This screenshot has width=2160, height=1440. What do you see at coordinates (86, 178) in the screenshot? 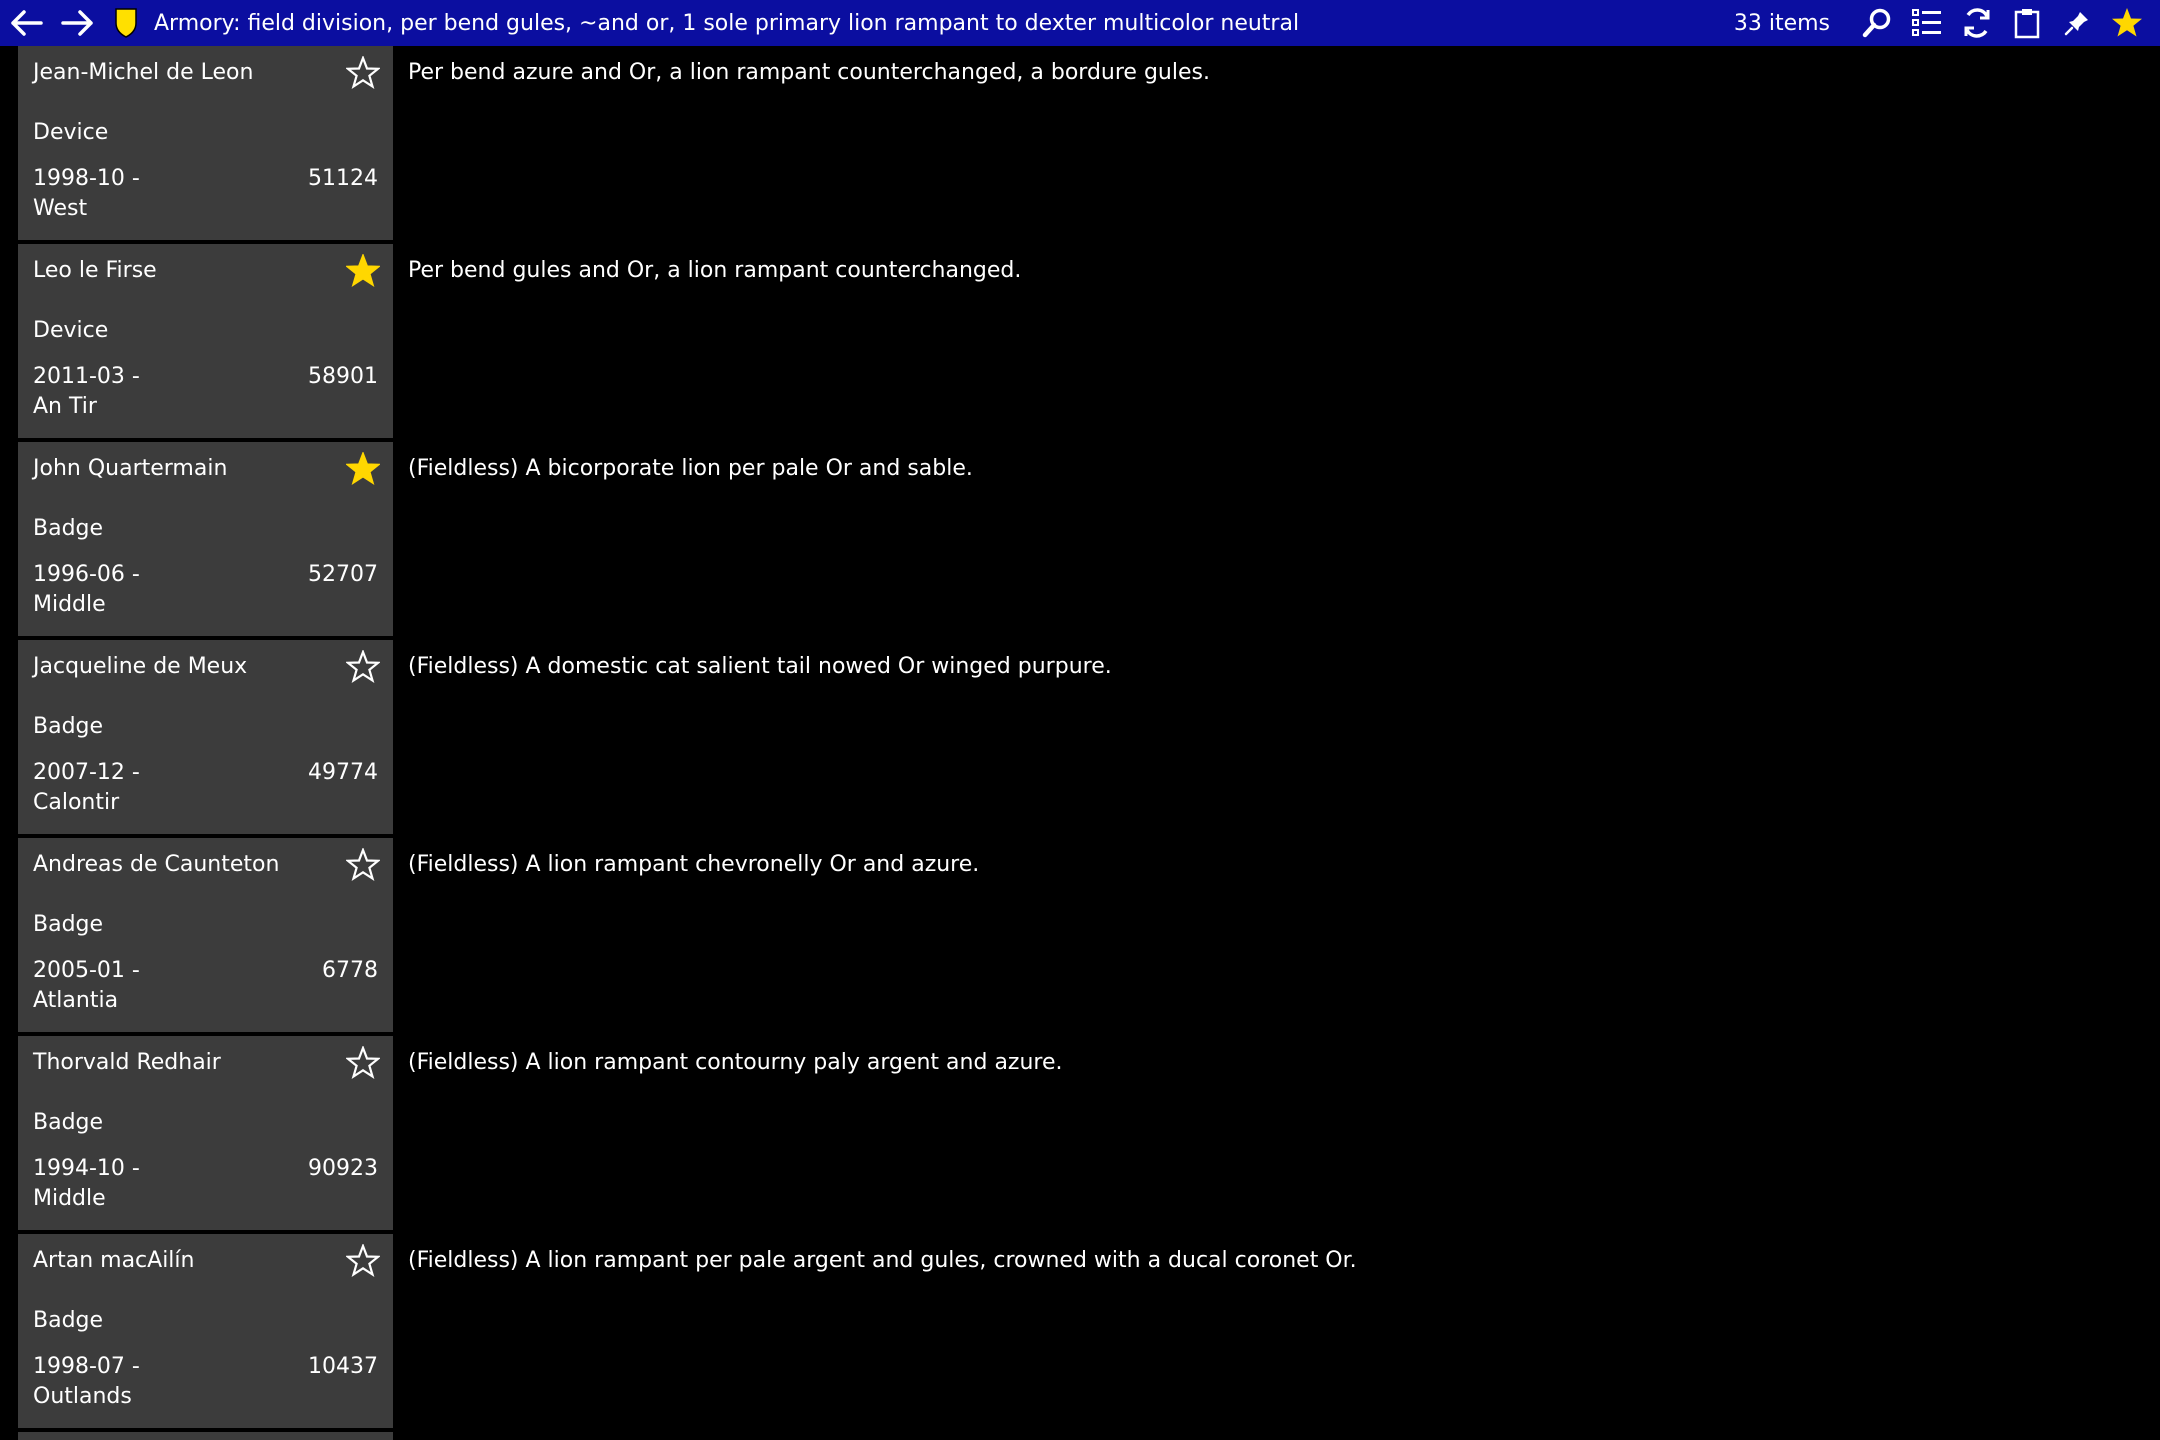
I see `registration-date: 1998-10 -` at bounding box center [86, 178].